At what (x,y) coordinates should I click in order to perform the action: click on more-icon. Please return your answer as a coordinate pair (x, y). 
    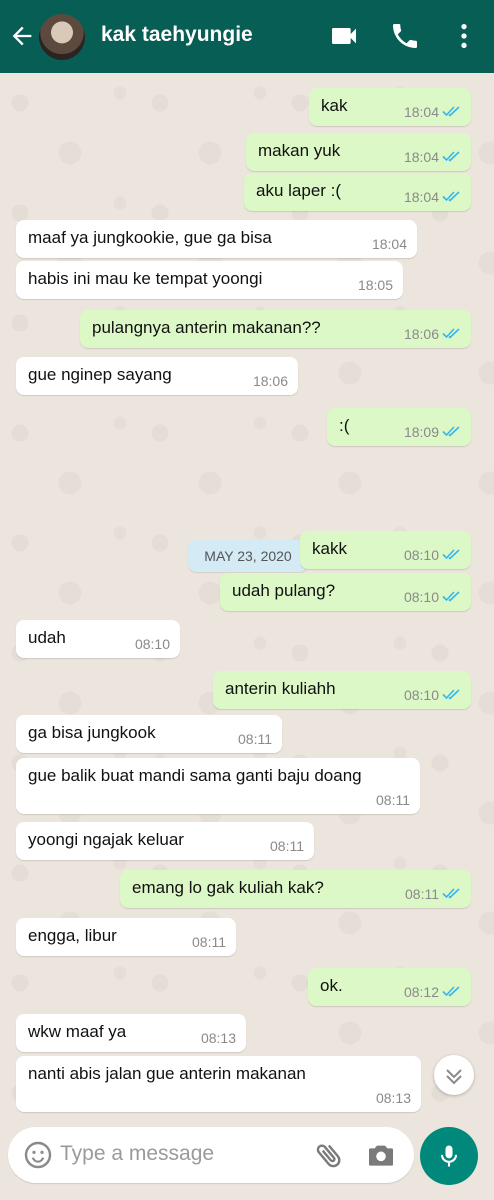
    Looking at the image, I should click on (464, 36).